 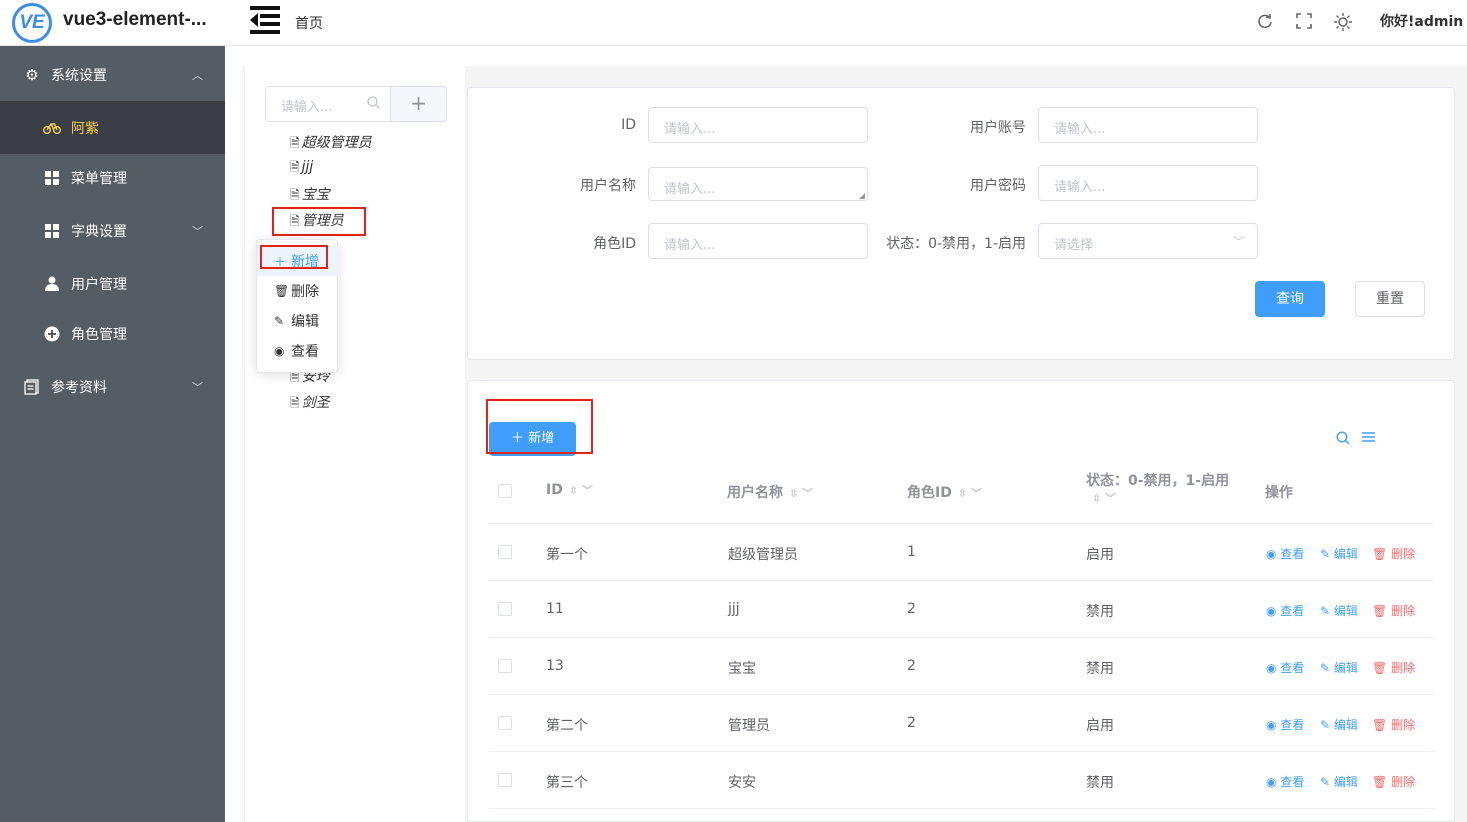 What do you see at coordinates (112, 230) in the screenshot?
I see `sidebar-item-dictionary: 字典设置 ﹀` at bounding box center [112, 230].